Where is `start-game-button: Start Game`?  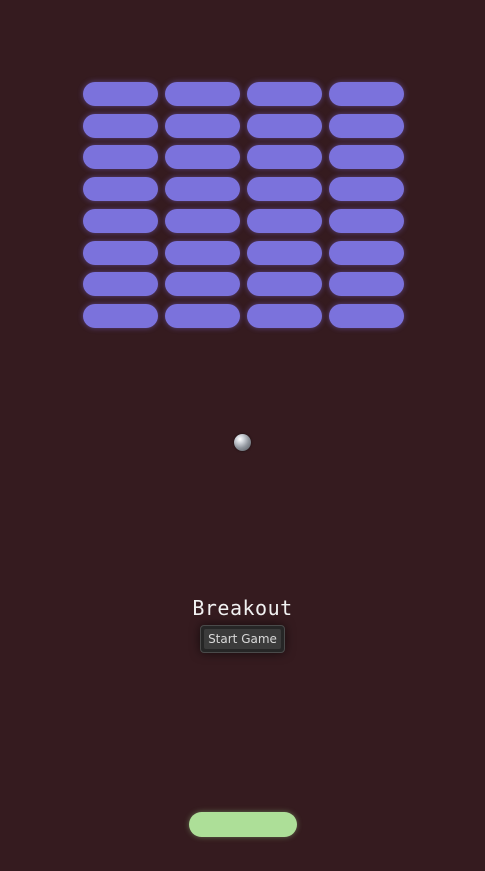 start-game-button: Start Game is located at coordinates (242, 639).